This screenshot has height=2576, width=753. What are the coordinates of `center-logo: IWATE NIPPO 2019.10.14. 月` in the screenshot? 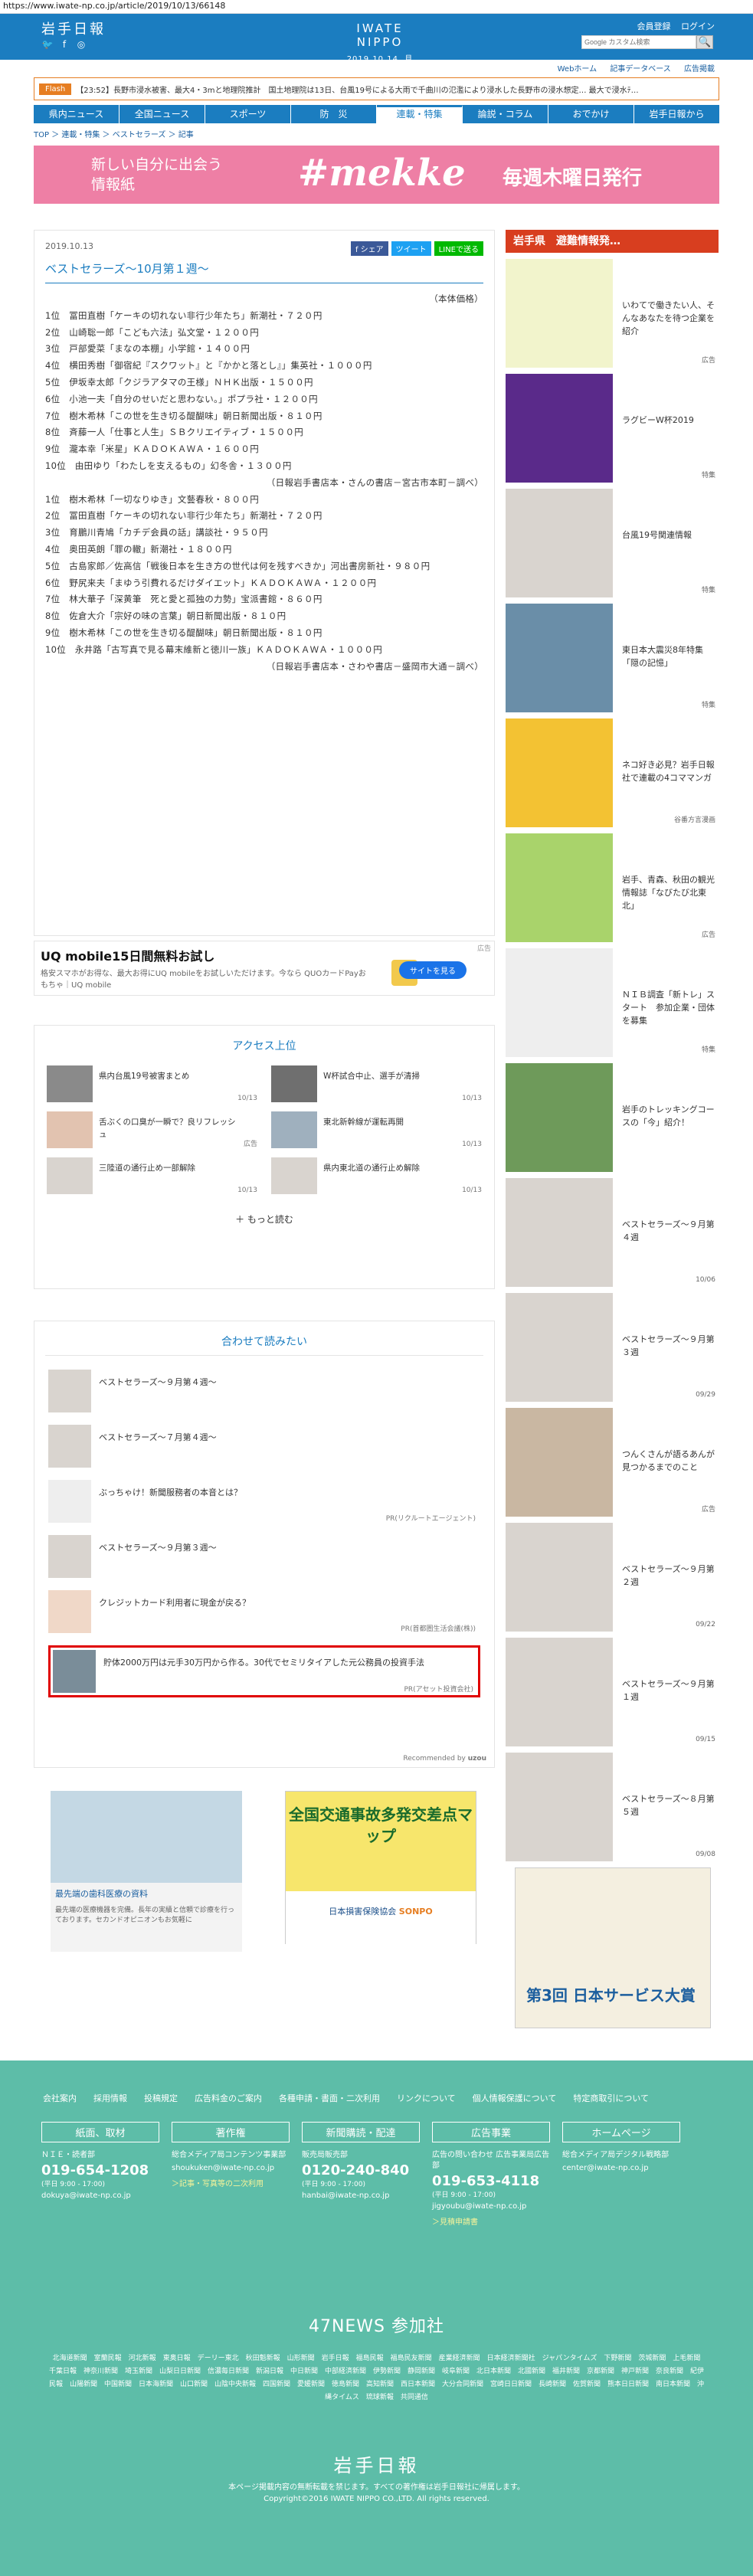 It's located at (380, 42).